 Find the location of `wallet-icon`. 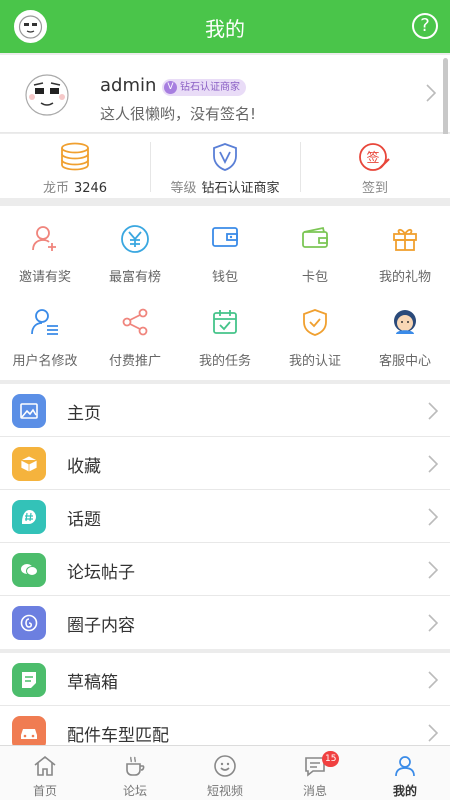

wallet-icon is located at coordinates (225, 237).